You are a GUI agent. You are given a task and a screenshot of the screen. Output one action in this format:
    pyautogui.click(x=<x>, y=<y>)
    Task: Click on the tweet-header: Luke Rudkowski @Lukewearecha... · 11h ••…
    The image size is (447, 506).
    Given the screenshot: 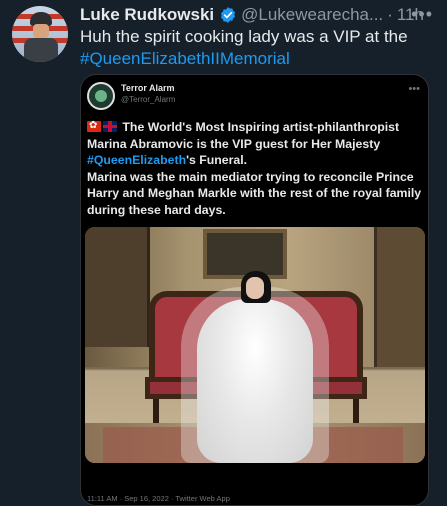 What is the action you would take?
    pyautogui.click(x=259, y=15)
    